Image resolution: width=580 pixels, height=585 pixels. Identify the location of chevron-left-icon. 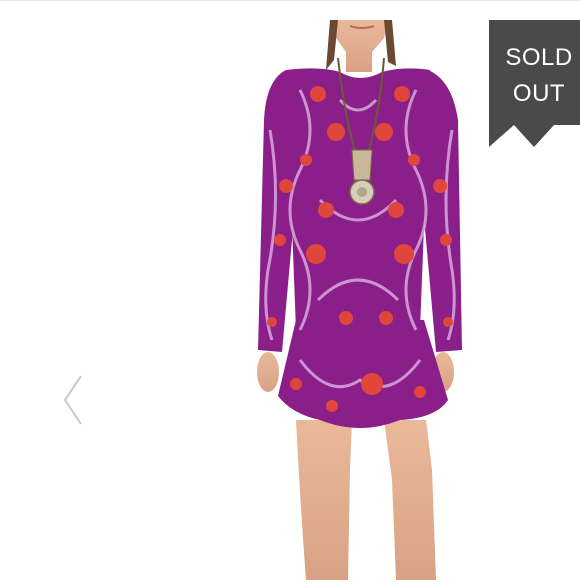
(72, 400).